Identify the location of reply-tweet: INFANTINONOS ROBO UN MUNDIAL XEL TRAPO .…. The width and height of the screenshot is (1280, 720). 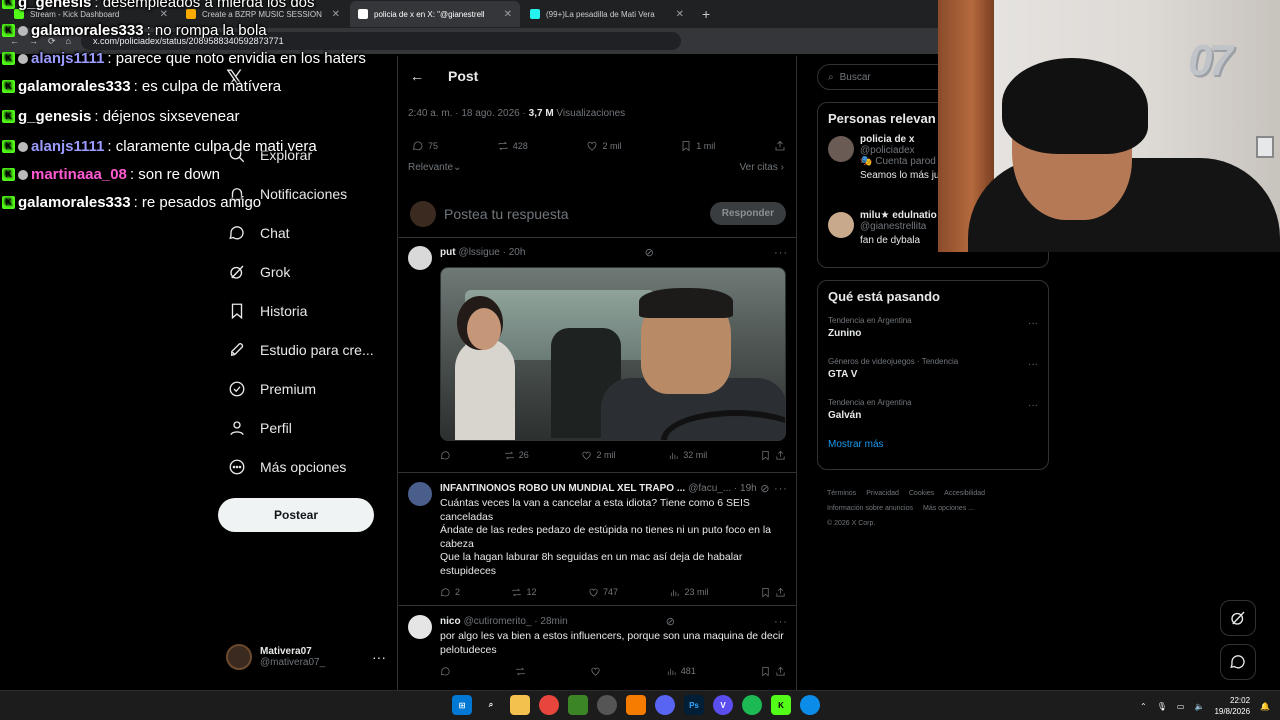
(597, 540).